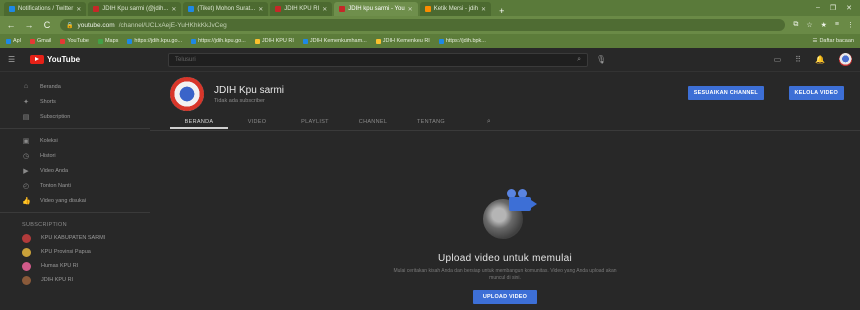  Describe the element at coordinates (315, 122) in the screenshot. I see `tab-playlist: PLAYLIST` at that location.